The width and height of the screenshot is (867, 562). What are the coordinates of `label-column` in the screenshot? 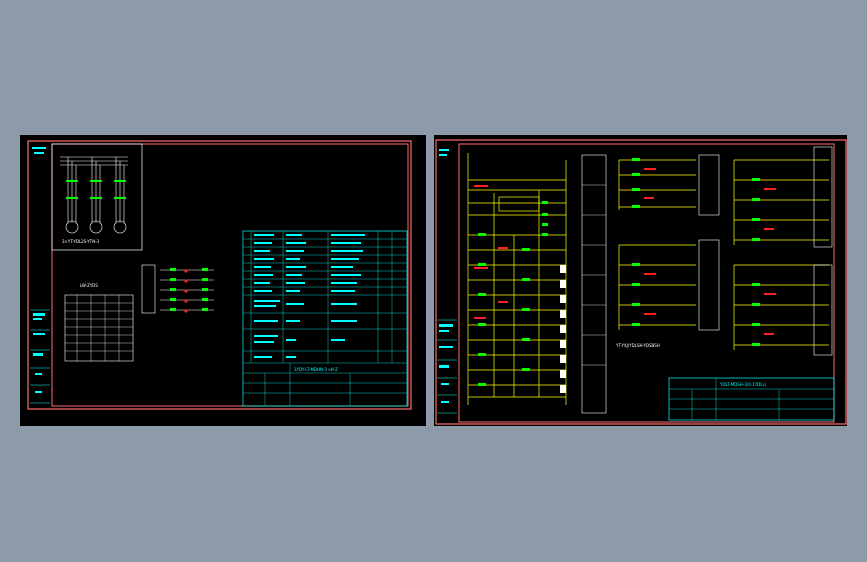 It's located at (594, 284).